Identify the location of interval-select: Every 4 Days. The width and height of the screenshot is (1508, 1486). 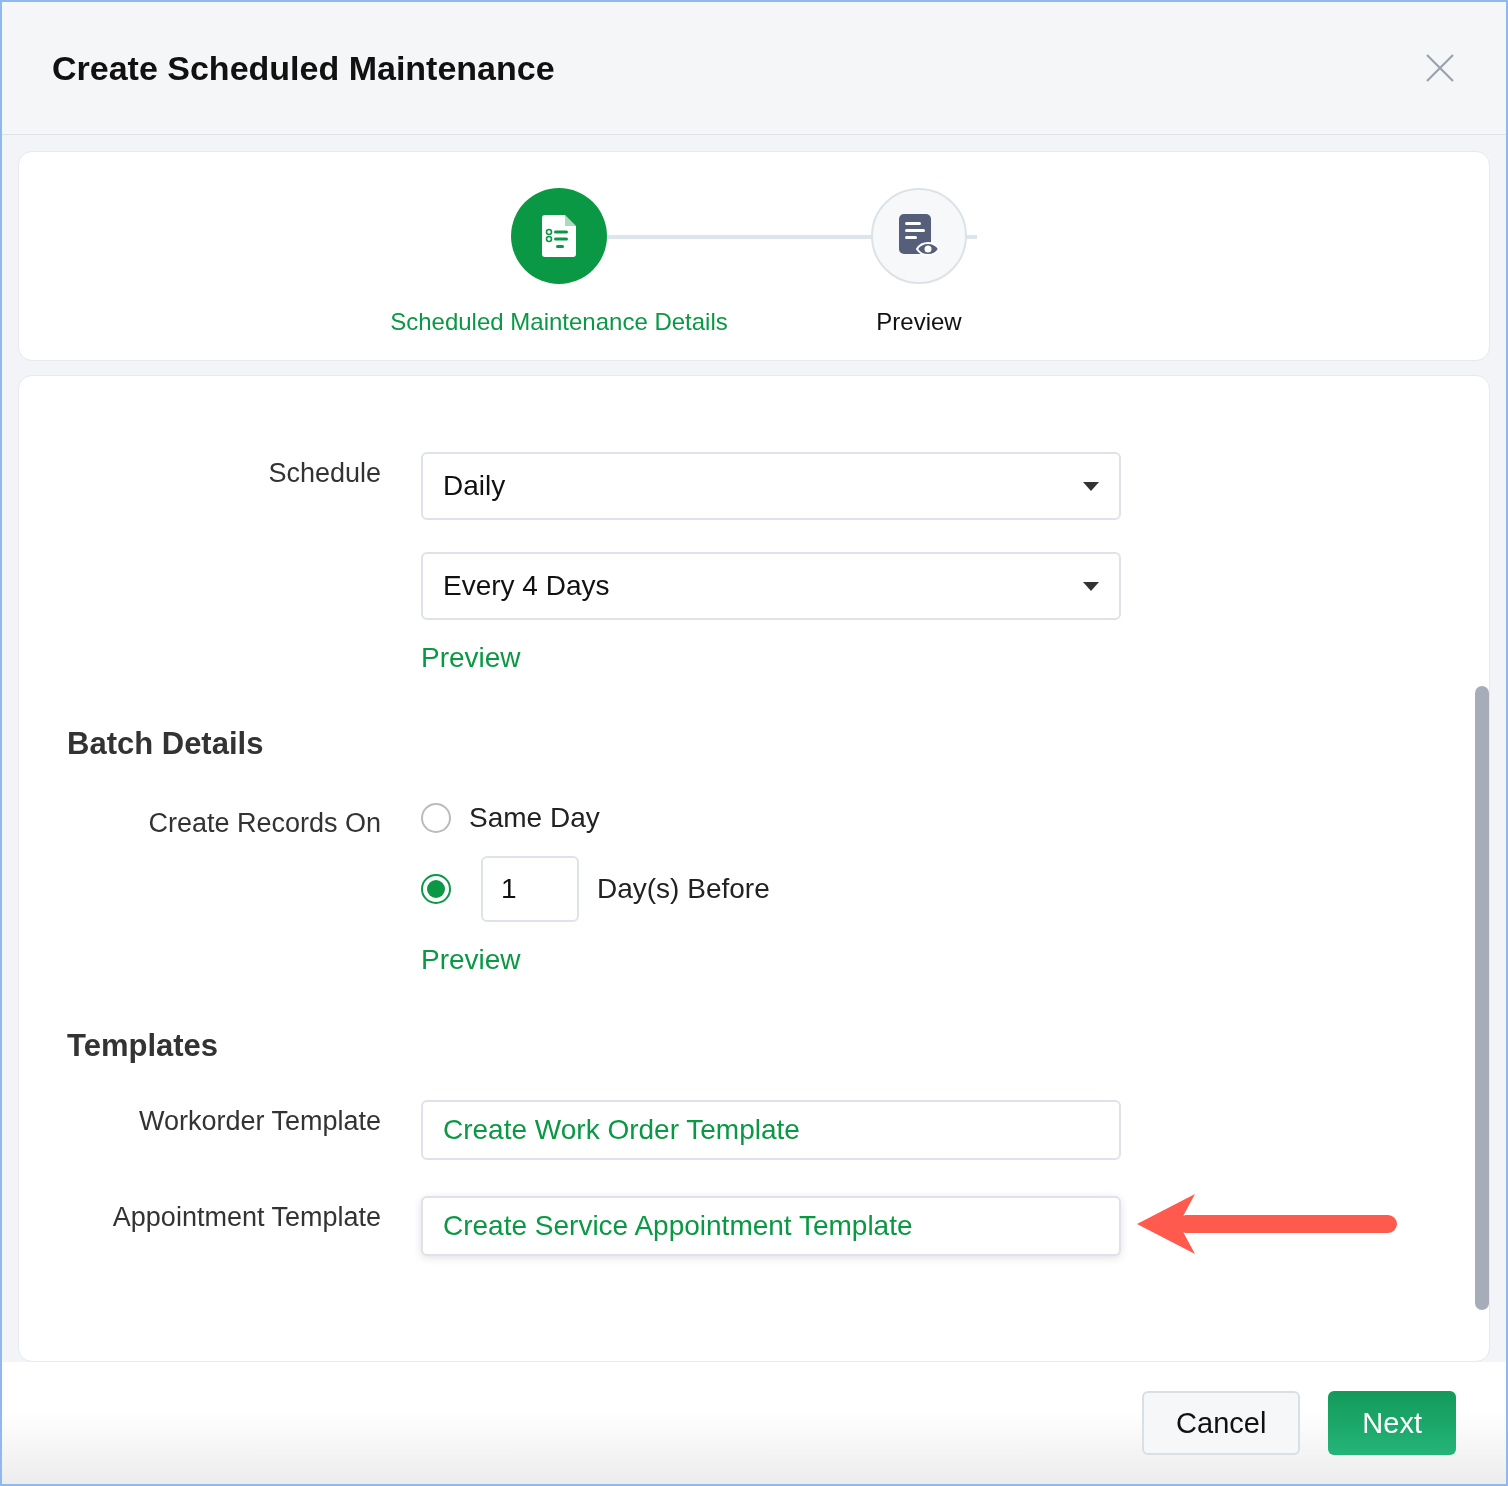
(771, 586).